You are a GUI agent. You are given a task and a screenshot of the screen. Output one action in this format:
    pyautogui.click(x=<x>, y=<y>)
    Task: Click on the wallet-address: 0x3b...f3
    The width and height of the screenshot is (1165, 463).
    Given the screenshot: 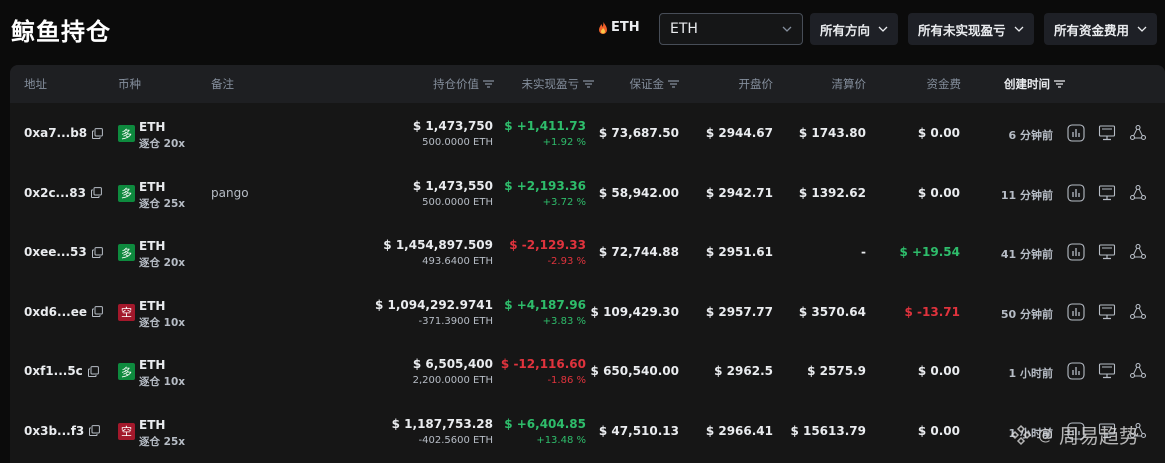 What is the action you would take?
    pyautogui.click(x=62, y=430)
    